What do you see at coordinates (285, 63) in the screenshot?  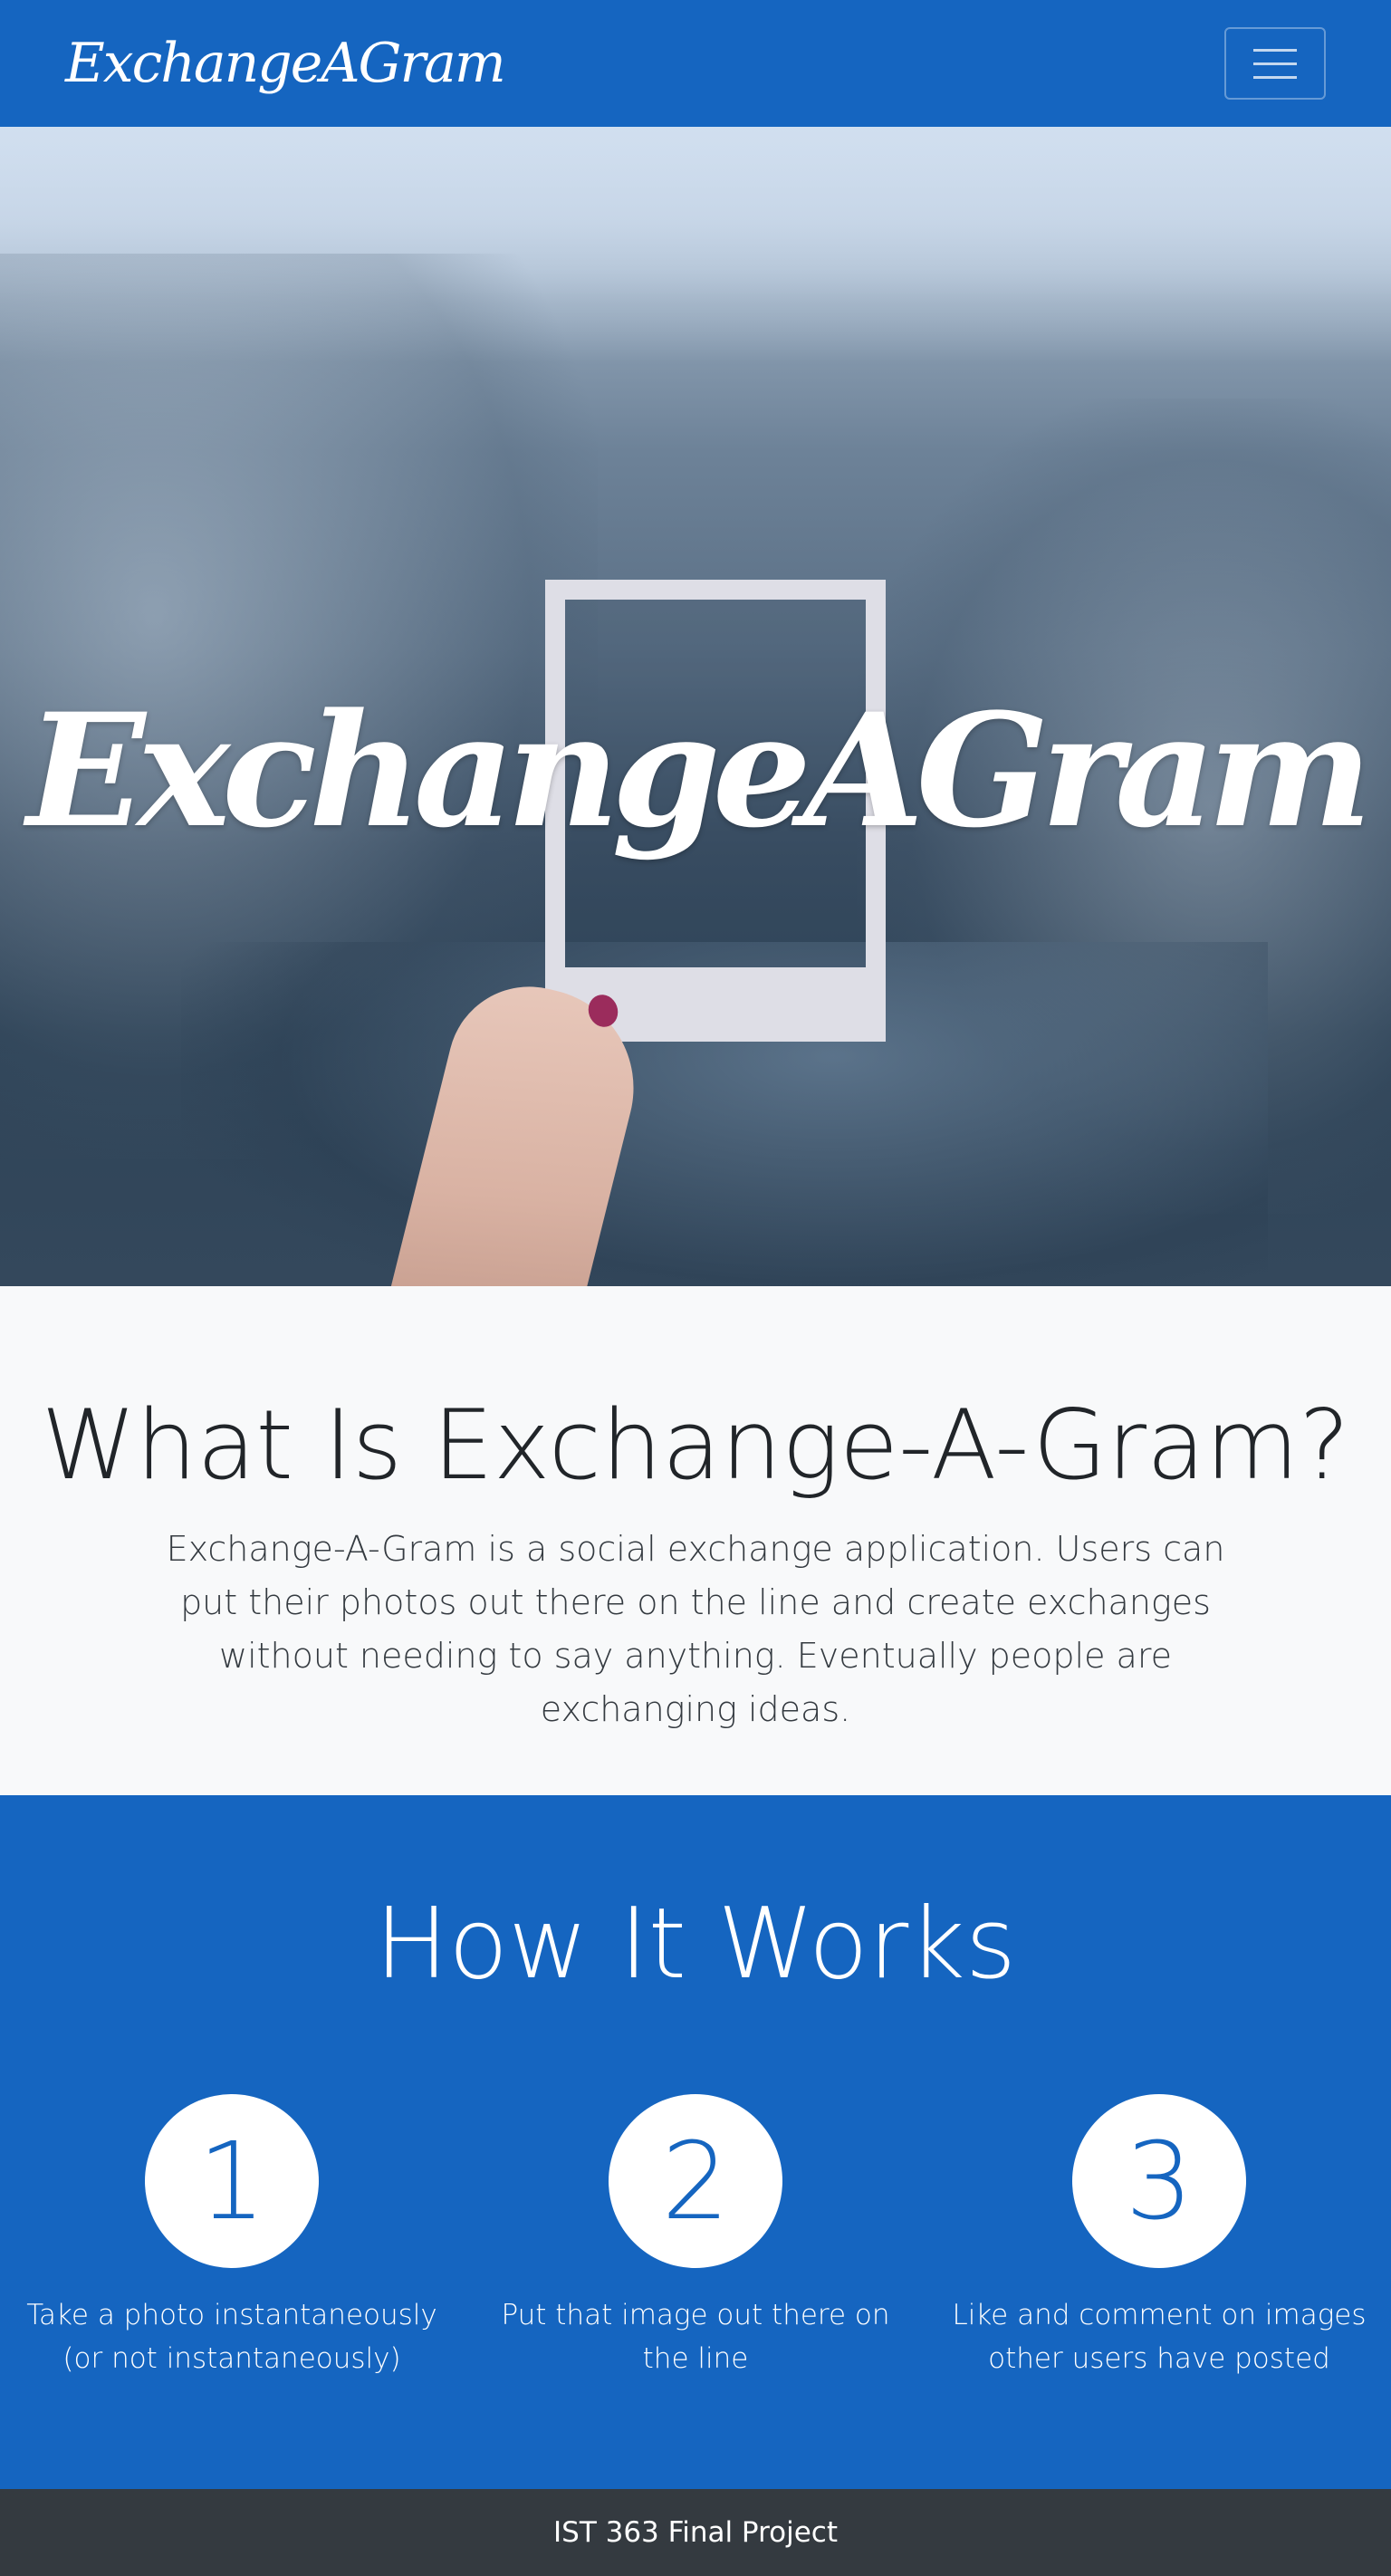 I see `brand-logo-link: ExchangeAGram` at bounding box center [285, 63].